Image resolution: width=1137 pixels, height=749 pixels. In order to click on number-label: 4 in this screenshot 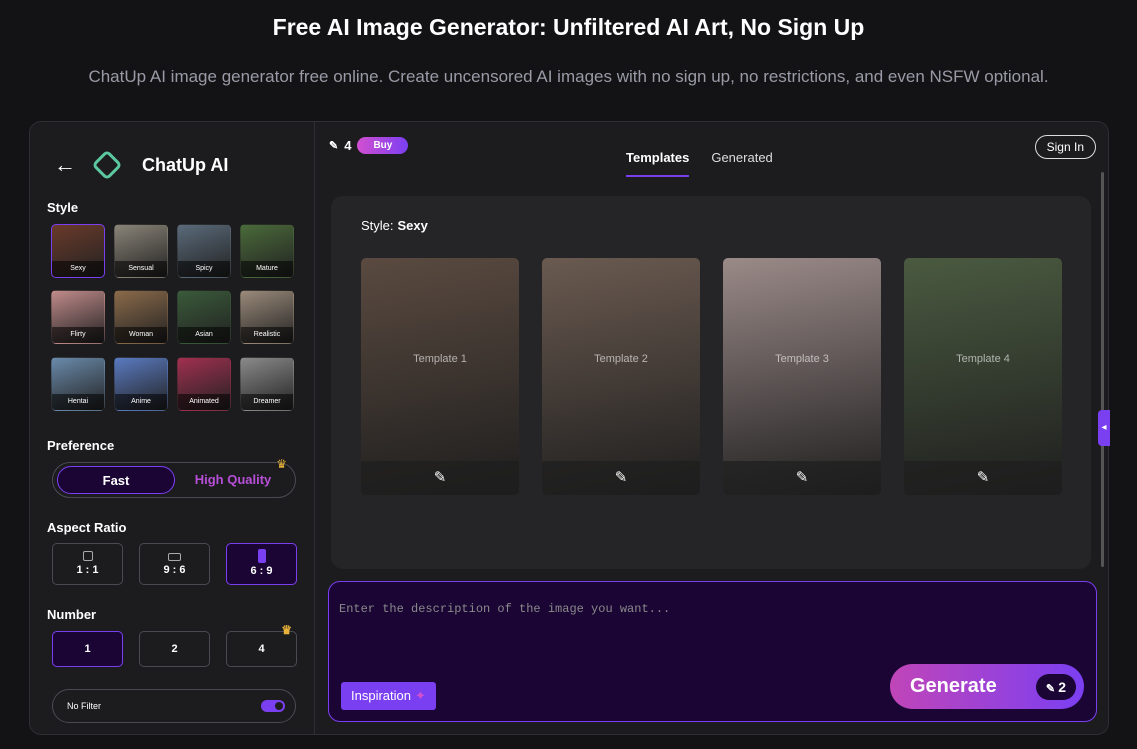, I will do `click(261, 649)`.